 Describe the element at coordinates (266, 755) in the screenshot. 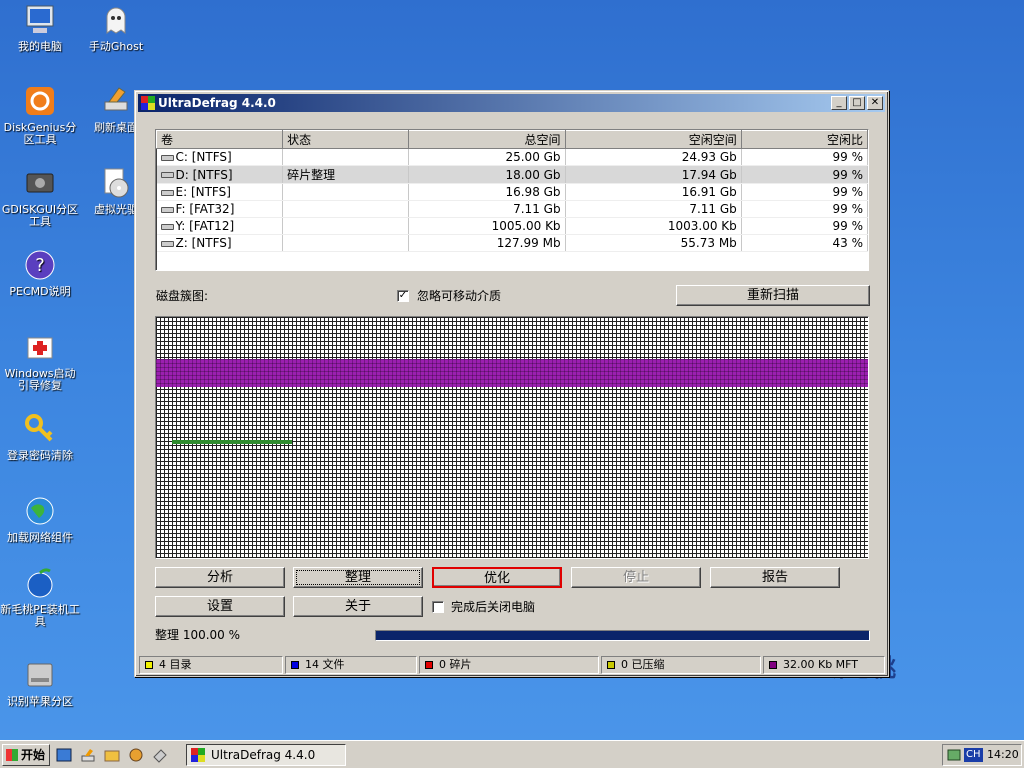

I see `taskbar-button-ultradefrag: UltraDefrag 4.4.0` at that location.